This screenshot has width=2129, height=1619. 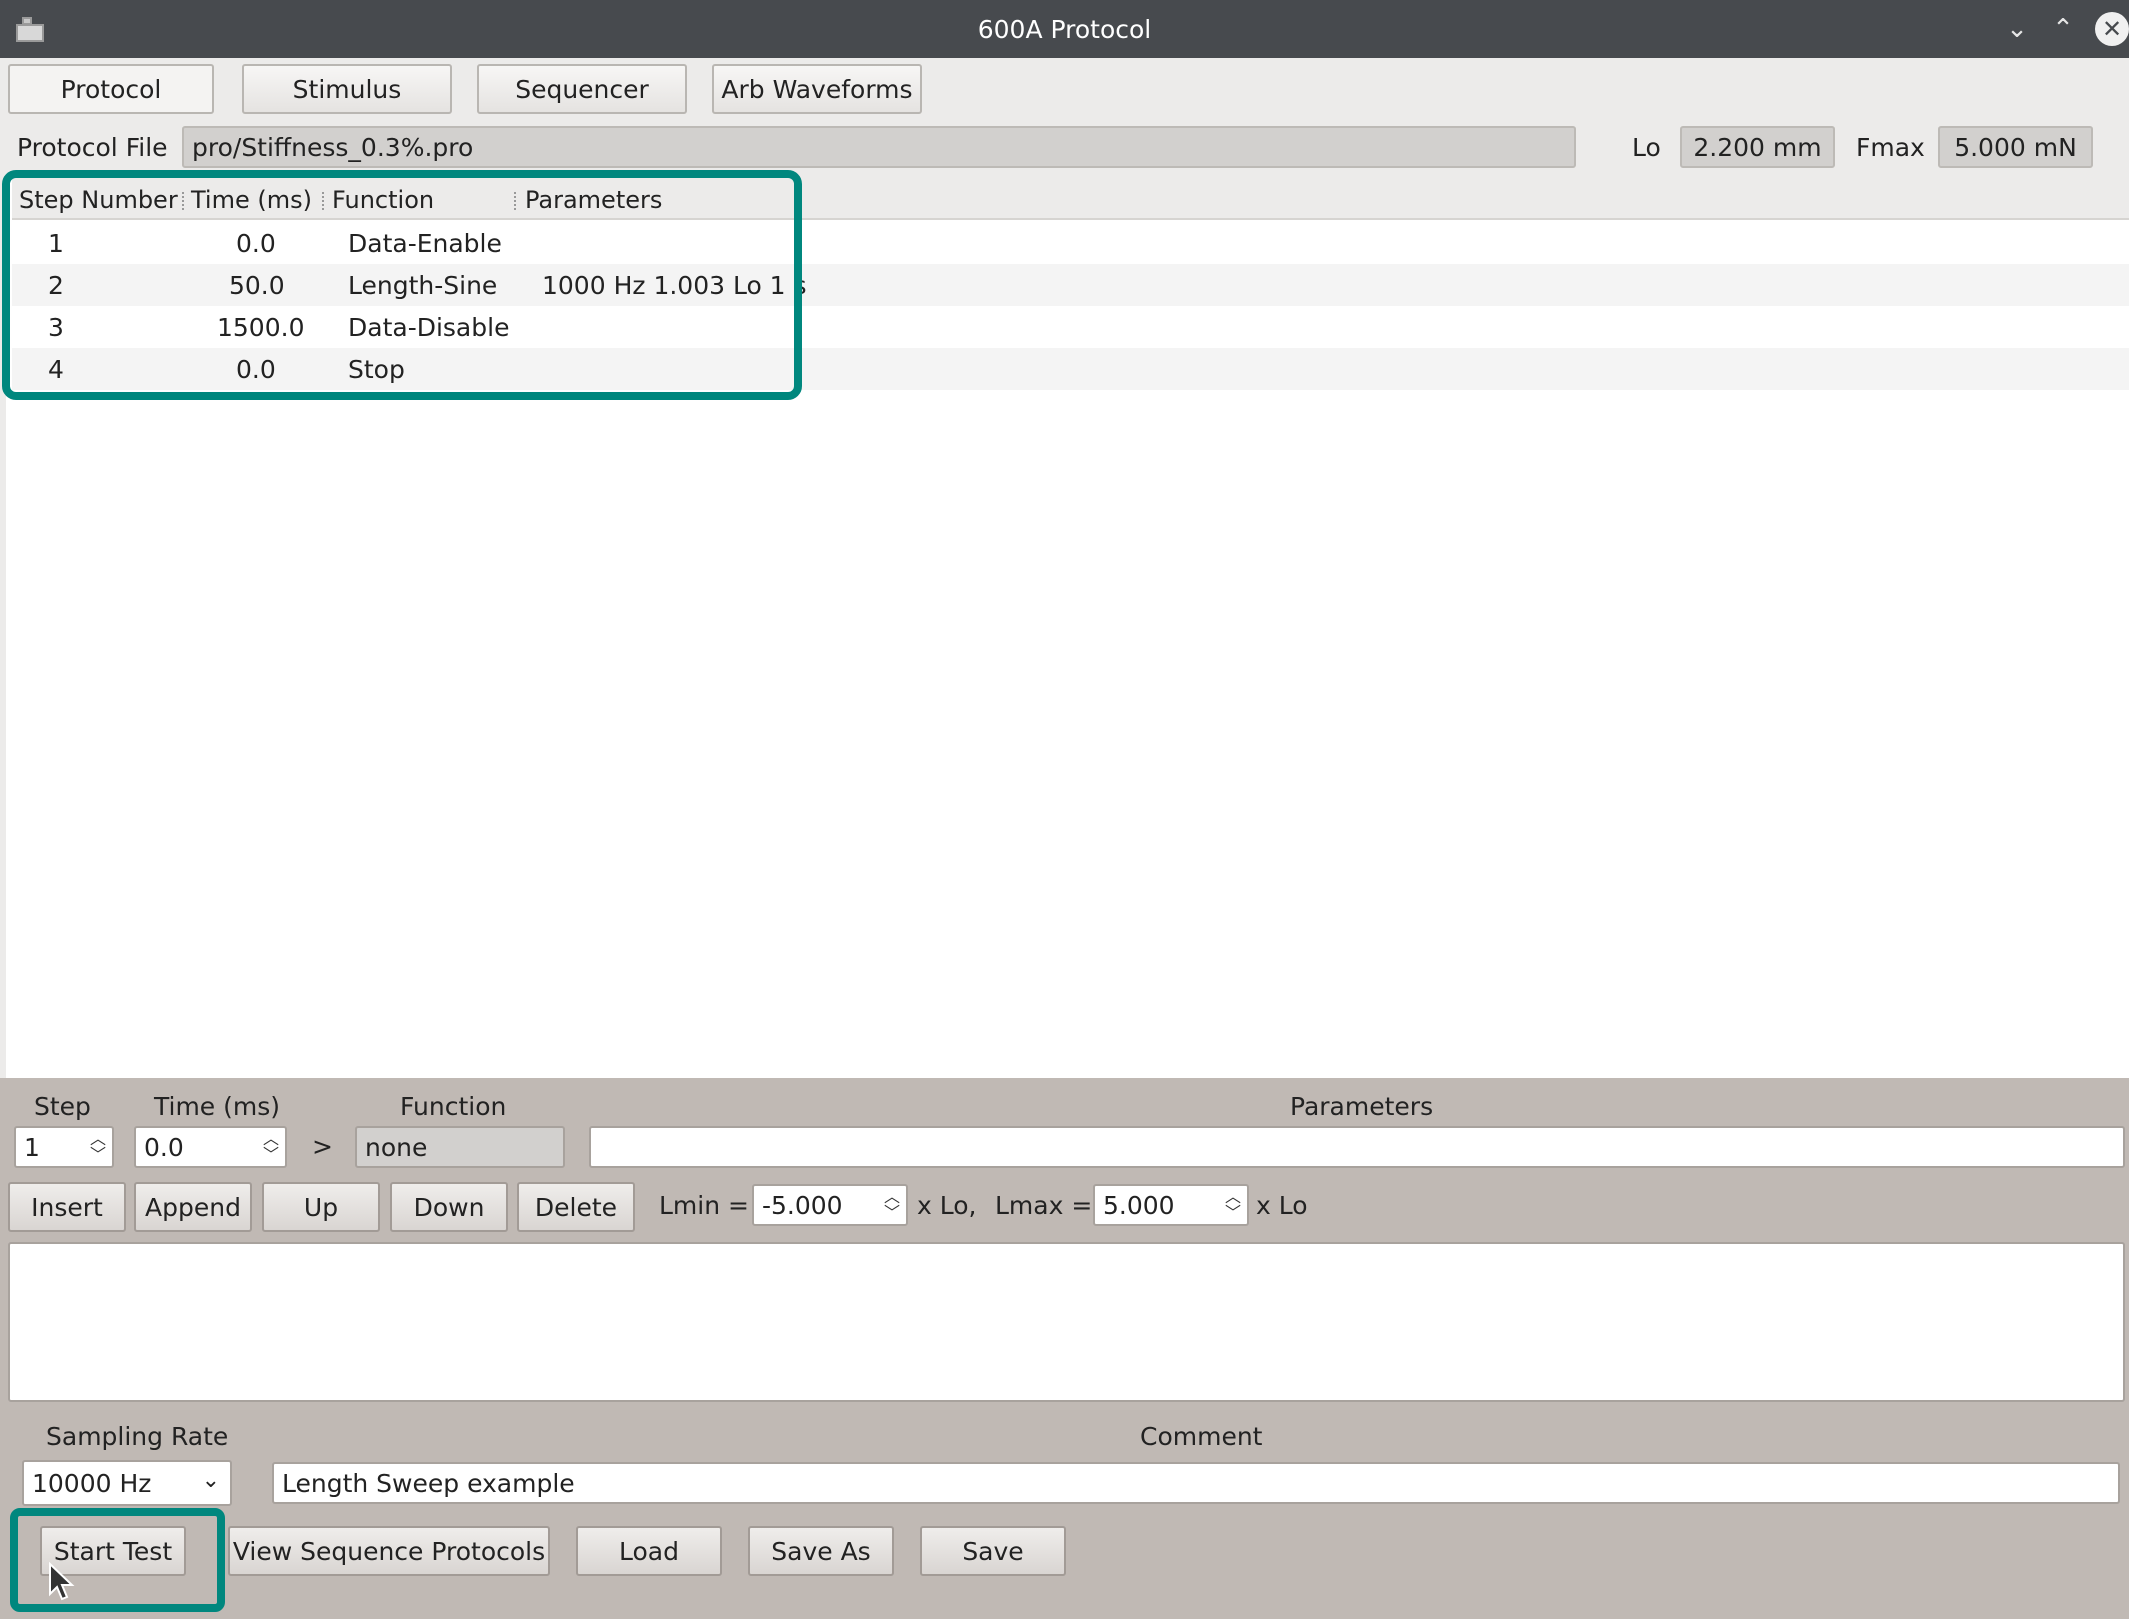 What do you see at coordinates (322, 1146) in the screenshot?
I see `arrow-label: >` at bounding box center [322, 1146].